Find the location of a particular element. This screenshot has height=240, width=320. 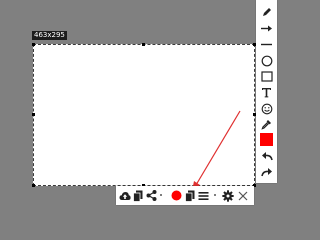

record-icon is located at coordinates (176, 195).